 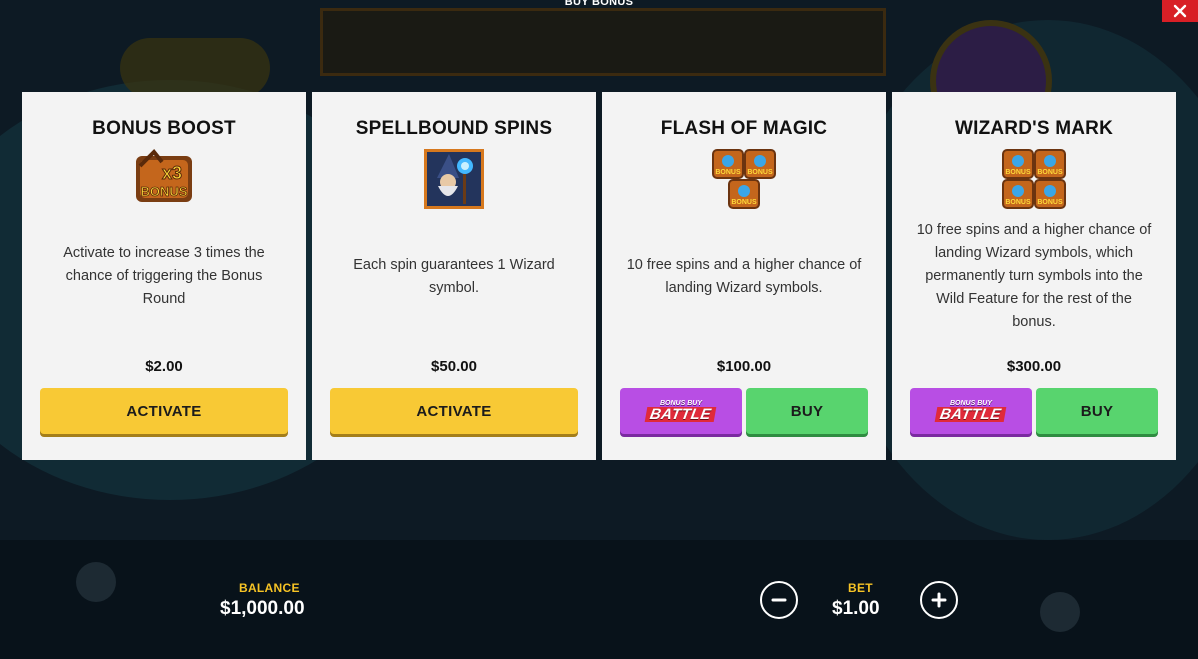 I want to click on card-price: $100.00, so click(x=744, y=366).